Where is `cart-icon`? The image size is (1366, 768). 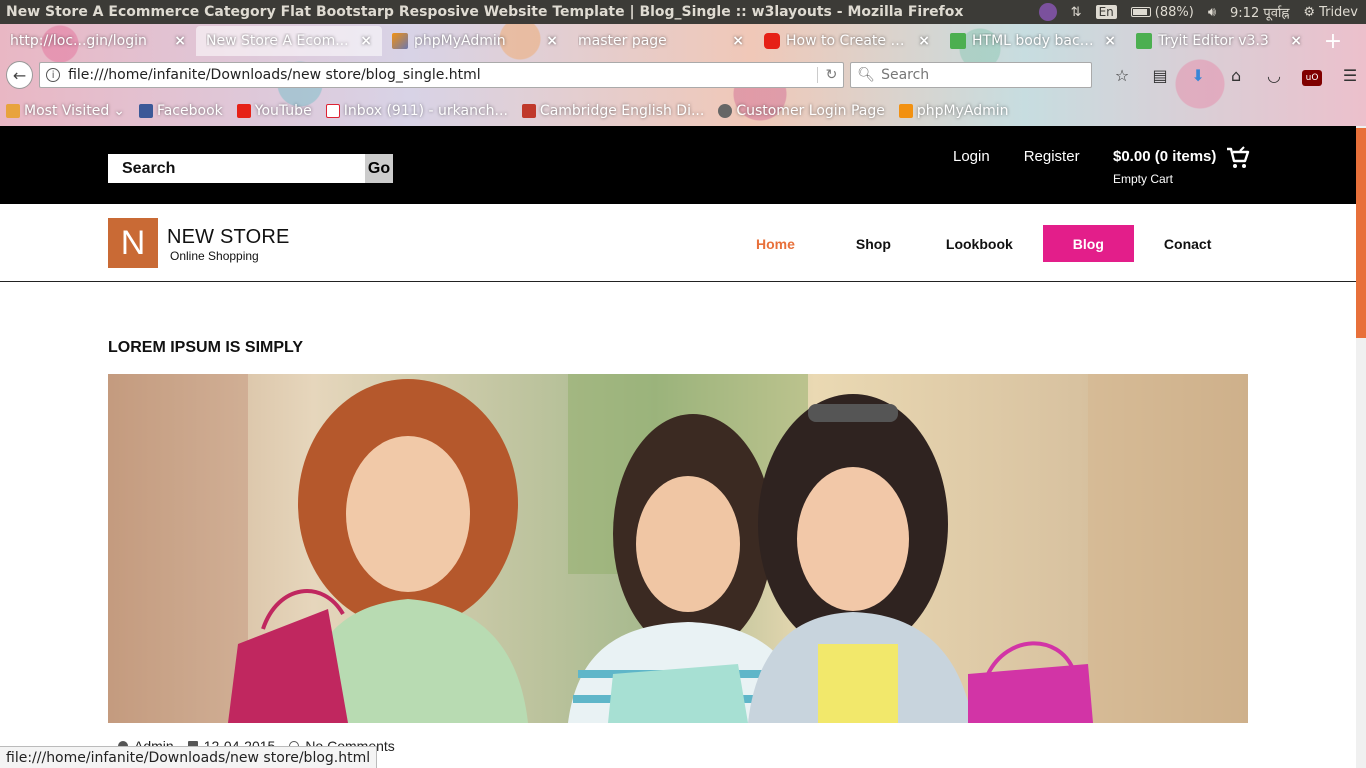 cart-icon is located at coordinates (1238, 160).